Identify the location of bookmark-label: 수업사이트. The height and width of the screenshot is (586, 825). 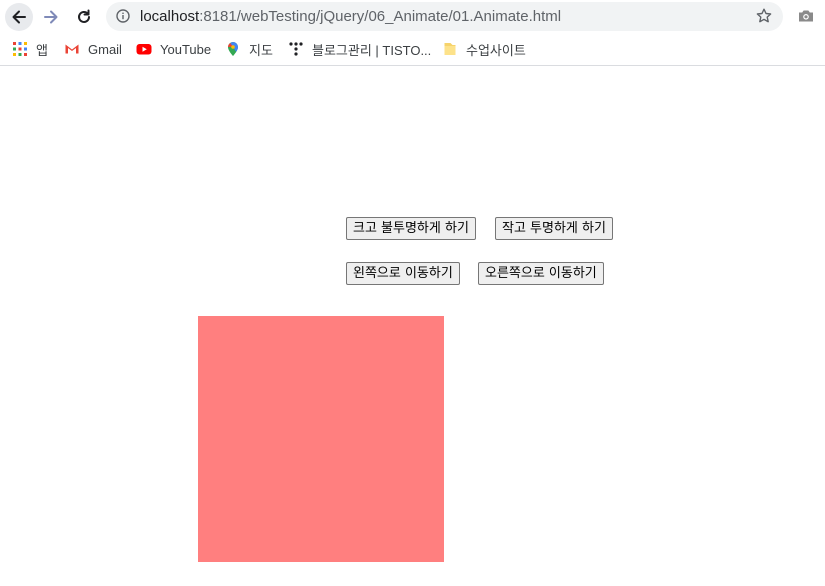
(496, 50).